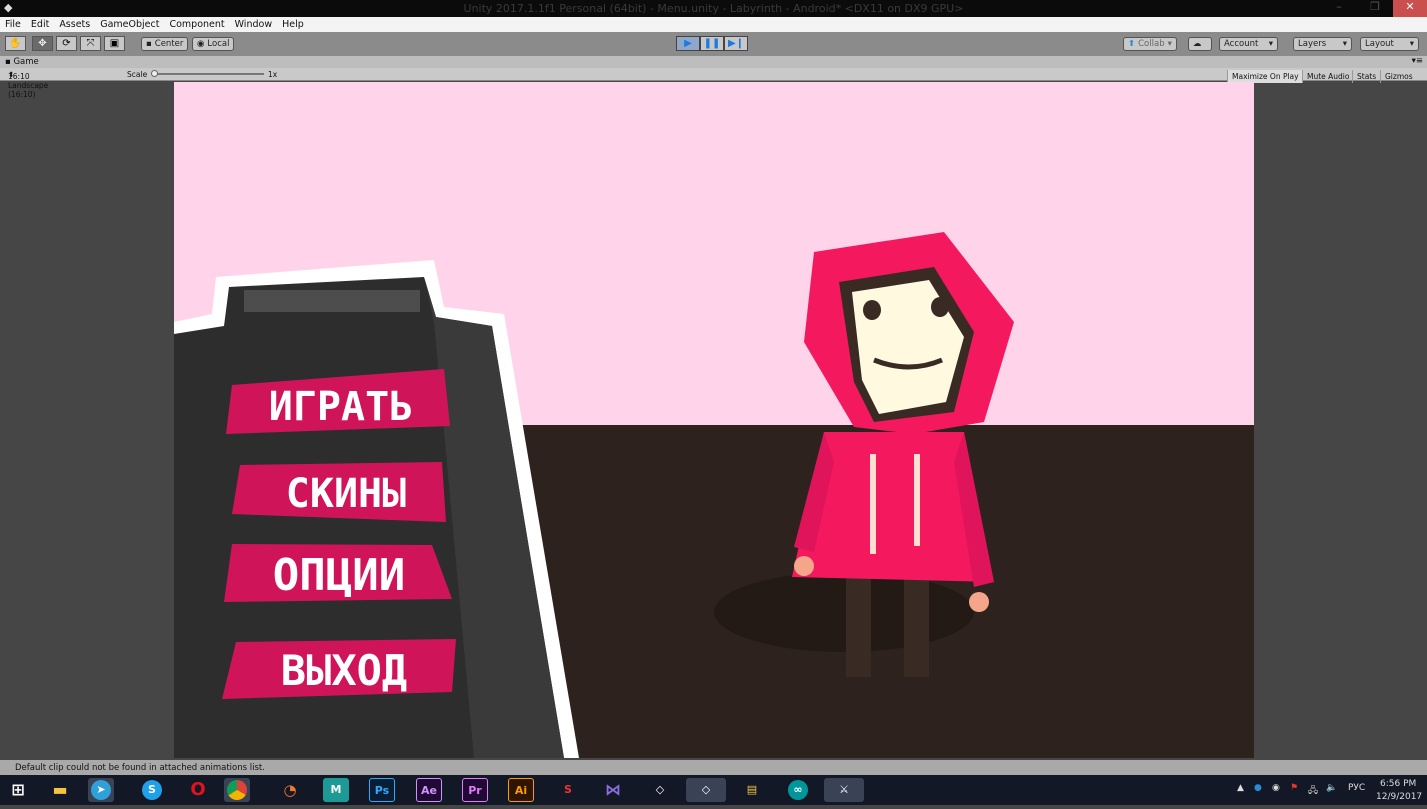  I want to click on visual-studio-icon: ⋈, so click(613, 790).